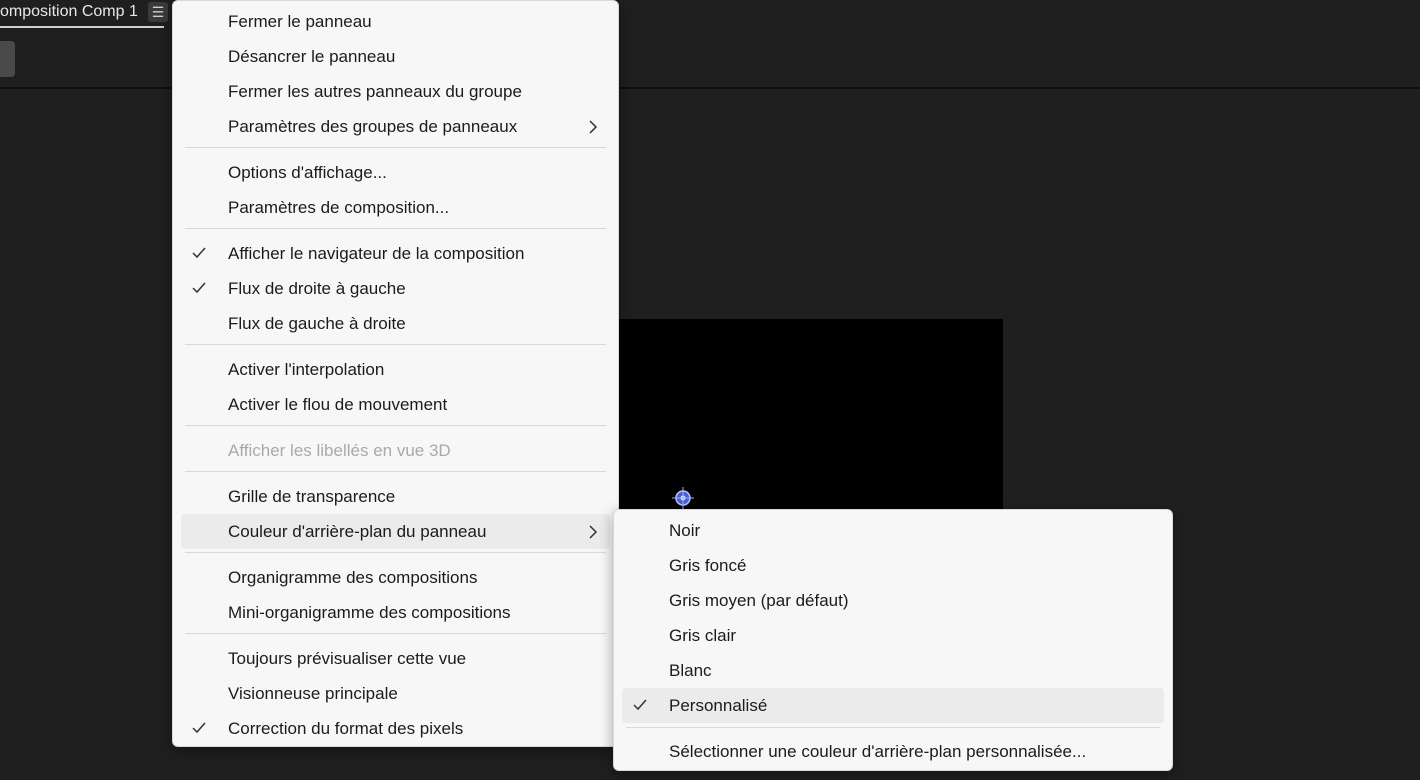 Image resolution: width=1420 pixels, height=780 pixels. Describe the element at coordinates (353, 577) in the screenshot. I see `menu-item-label: Organigramme des compositions` at that location.